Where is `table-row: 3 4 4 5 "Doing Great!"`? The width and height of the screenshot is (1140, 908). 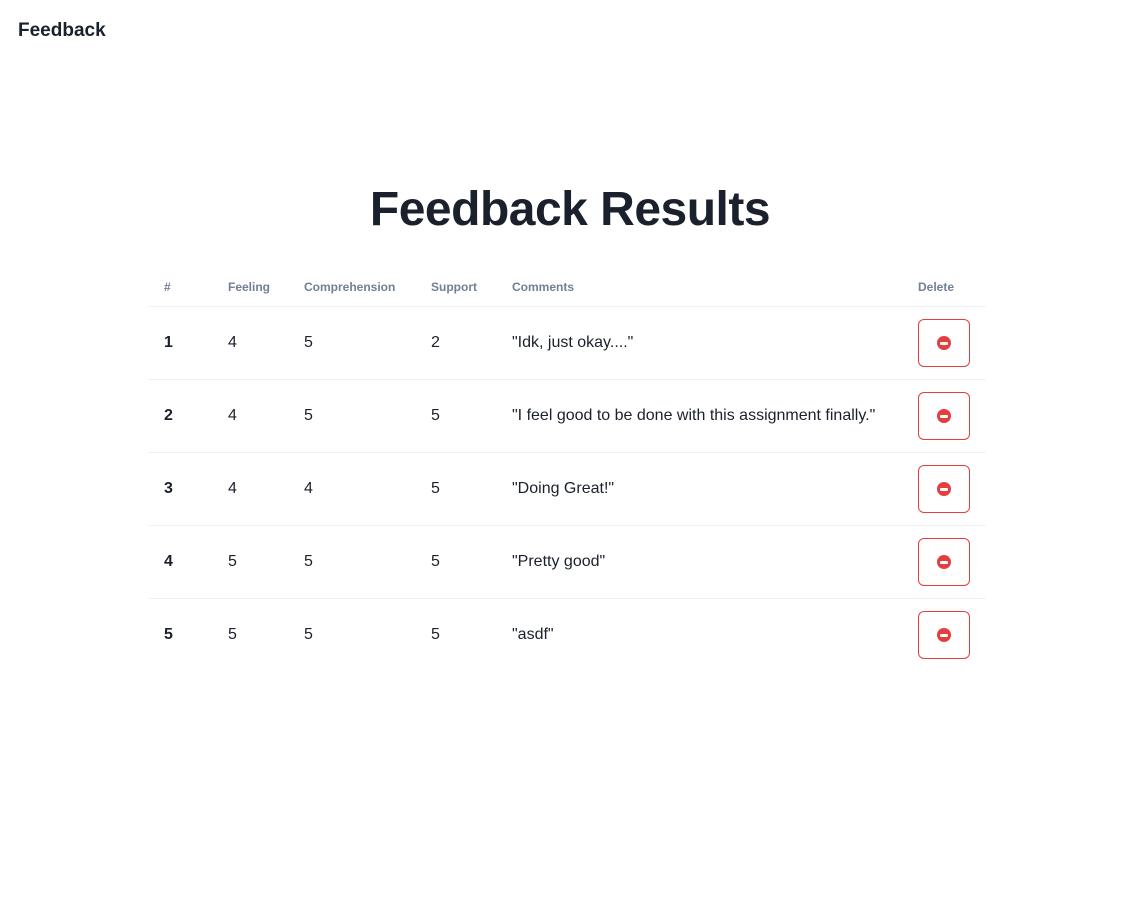
table-row: 3 4 4 5 "Doing Great!" is located at coordinates (567, 489).